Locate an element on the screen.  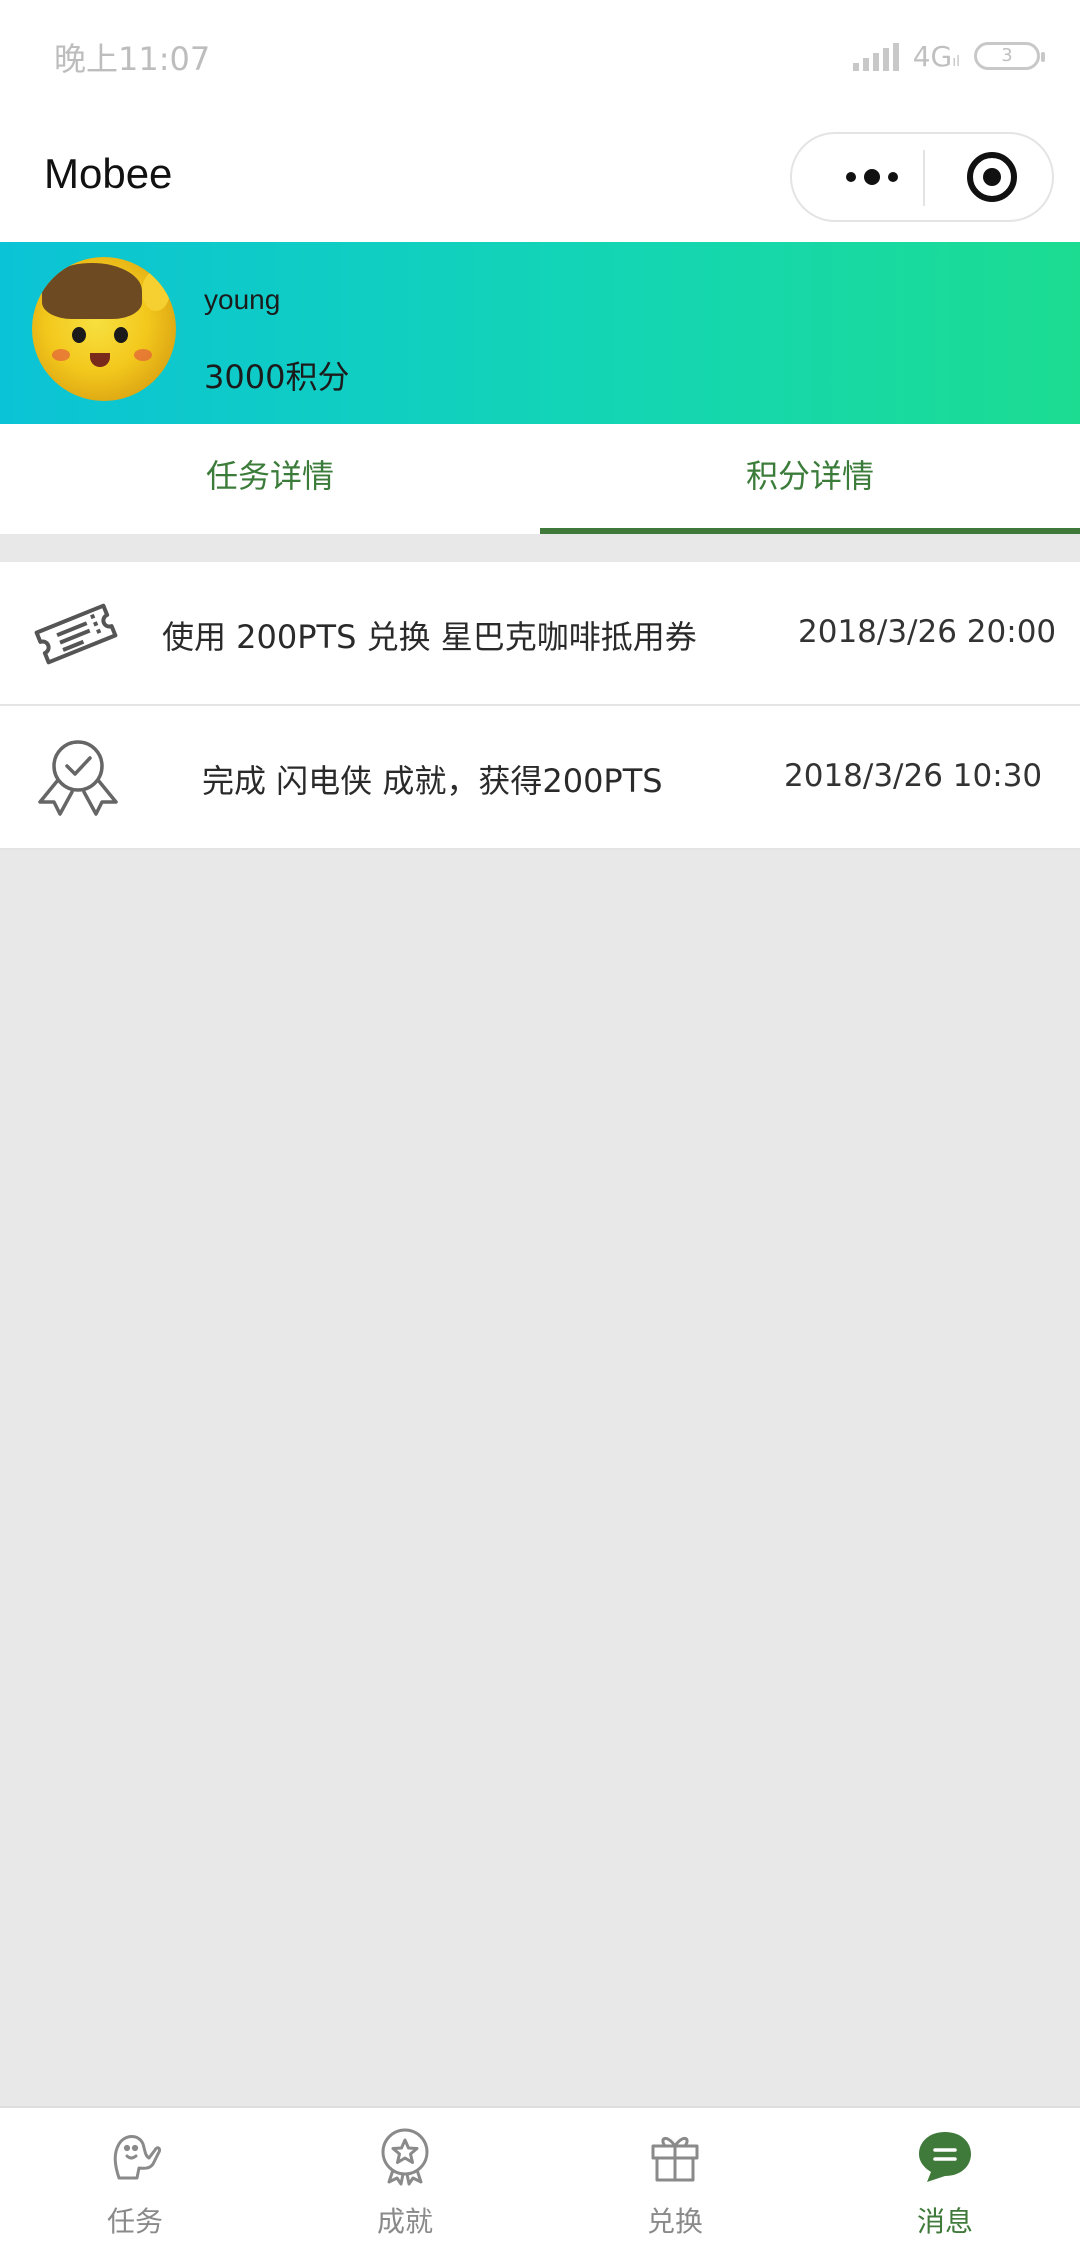
tabbar-item-messages: 消息 is located at coordinates (945, 2178).